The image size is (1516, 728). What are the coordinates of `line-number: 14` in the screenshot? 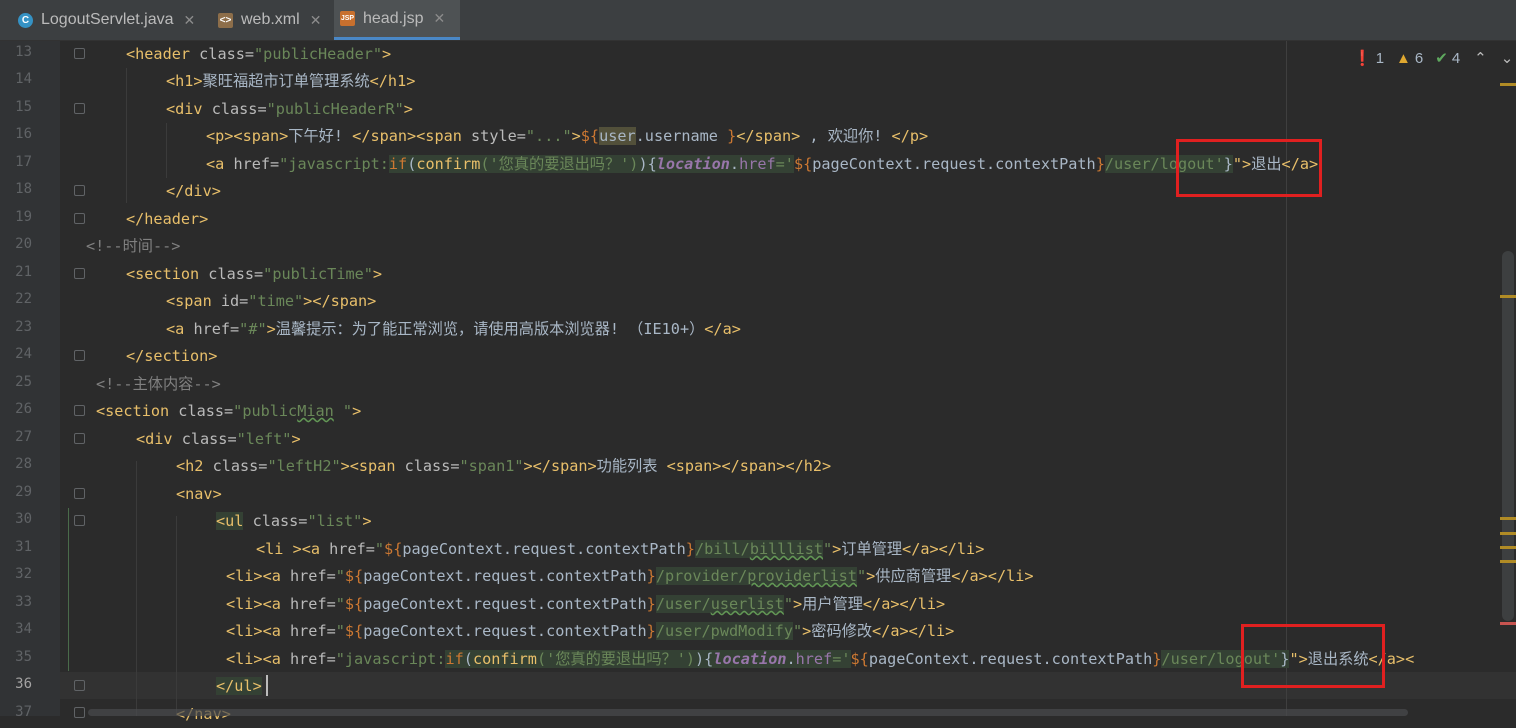 It's located at (23, 79).